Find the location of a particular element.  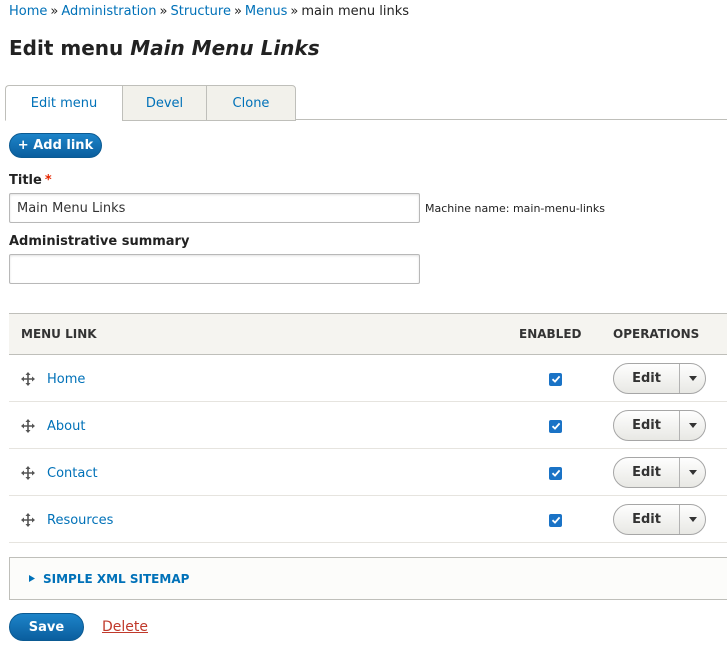

table-row: Home Edit is located at coordinates (368, 378).